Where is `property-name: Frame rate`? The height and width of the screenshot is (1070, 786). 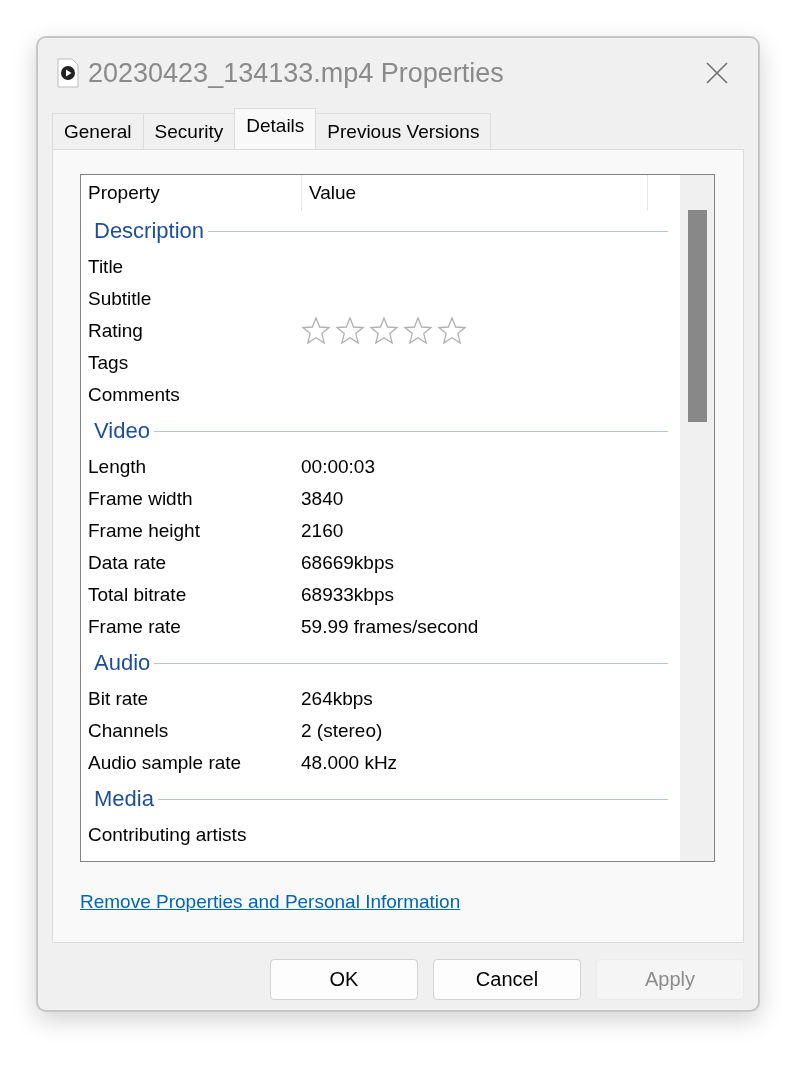
property-name: Frame rate is located at coordinates (134, 627).